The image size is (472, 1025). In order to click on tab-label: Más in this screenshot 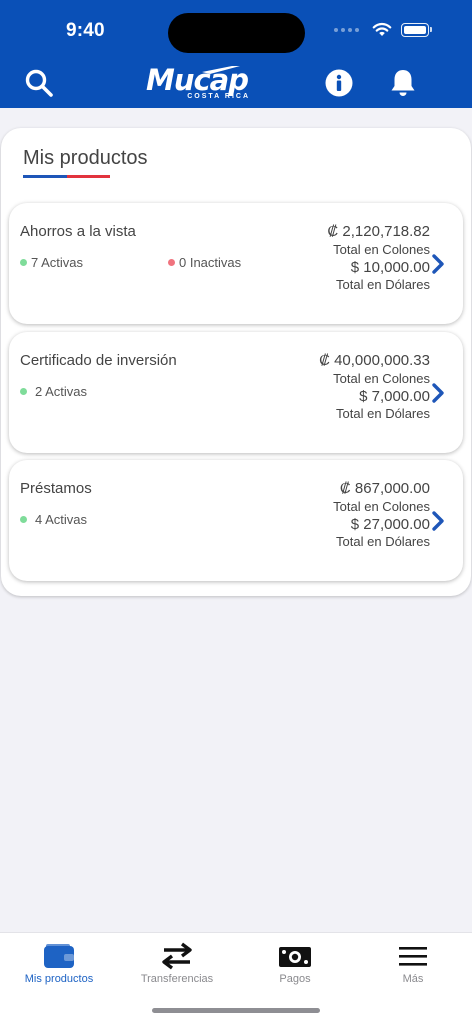, I will do `click(413, 979)`.